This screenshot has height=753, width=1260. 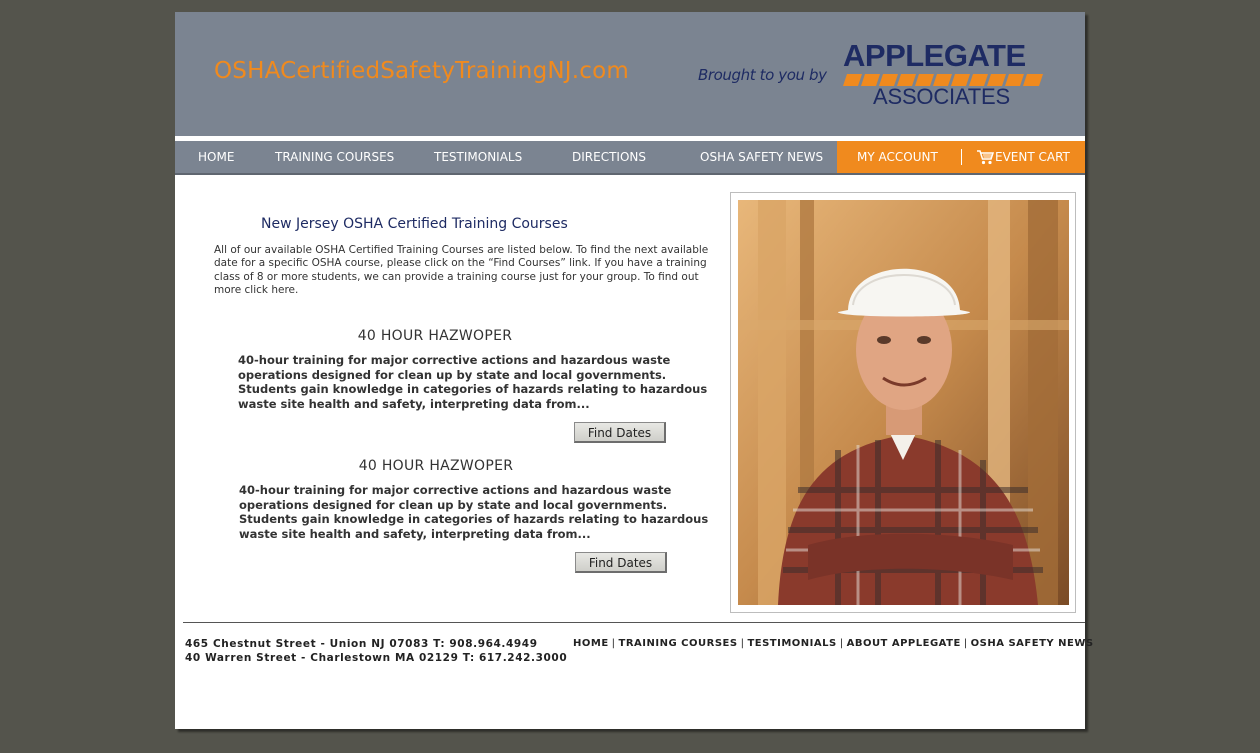 What do you see at coordinates (630, 176) in the screenshot?
I see `content-top-border` at bounding box center [630, 176].